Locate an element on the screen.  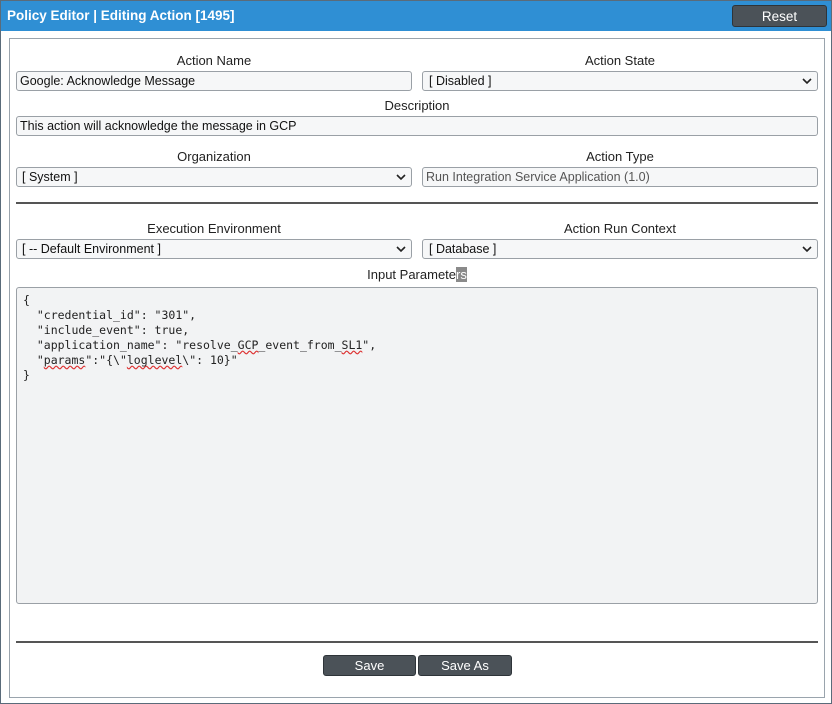
action-run-context-value: [ Database ] is located at coordinates (463, 249).